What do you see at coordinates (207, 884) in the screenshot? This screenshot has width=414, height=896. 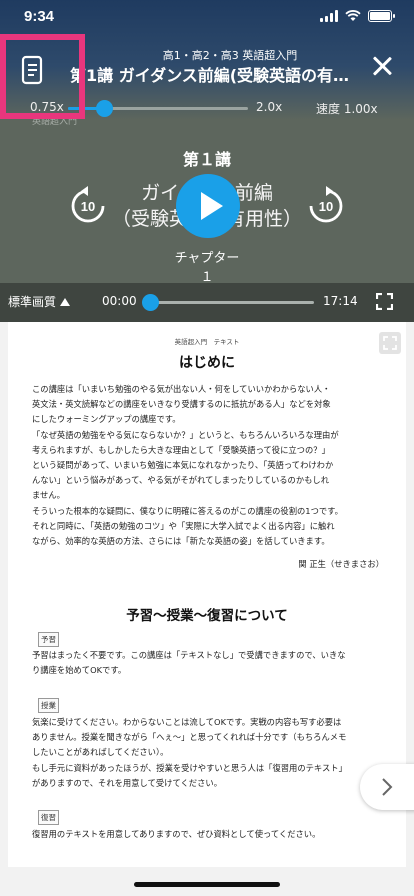 I see `home-indicator` at bounding box center [207, 884].